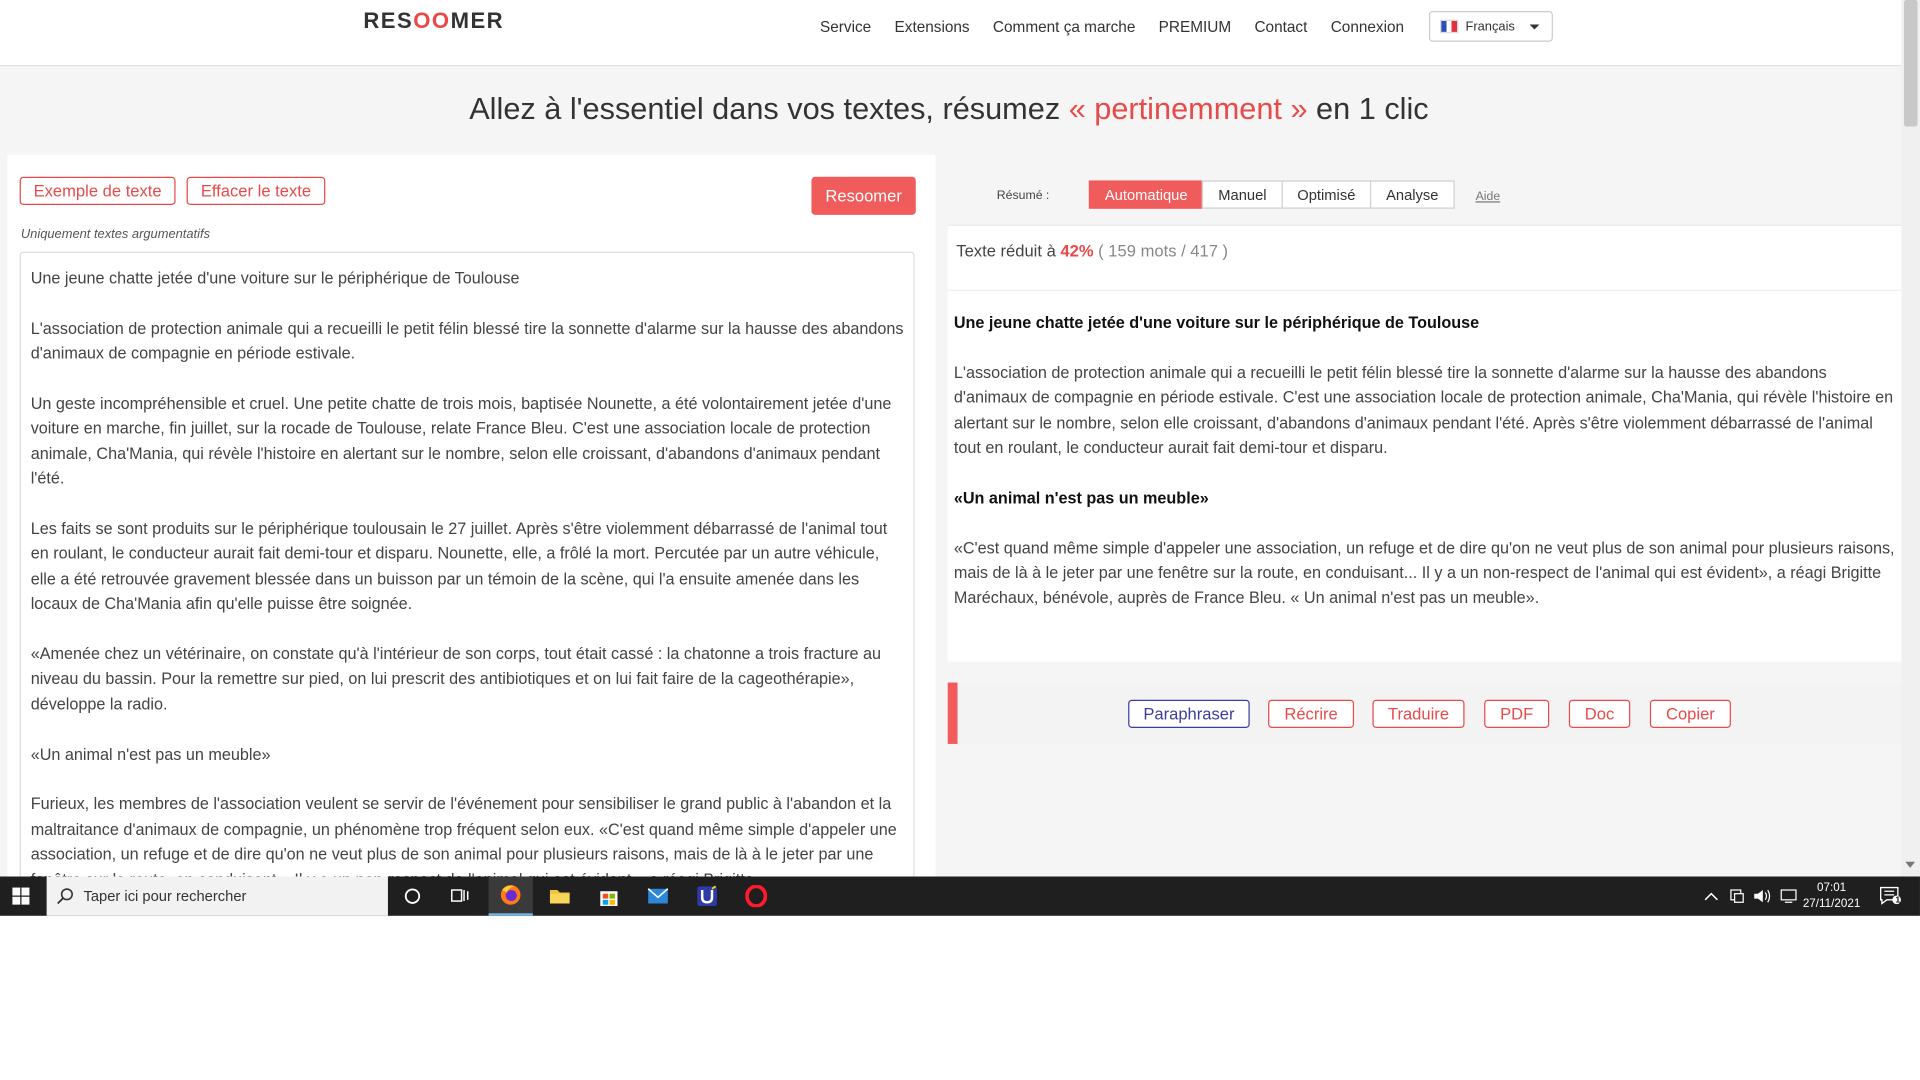  What do you see at coordinates (1146, 194) in the screenshot?
I see `tab-automatique: Automatique` at bounding box center [1146, 194].